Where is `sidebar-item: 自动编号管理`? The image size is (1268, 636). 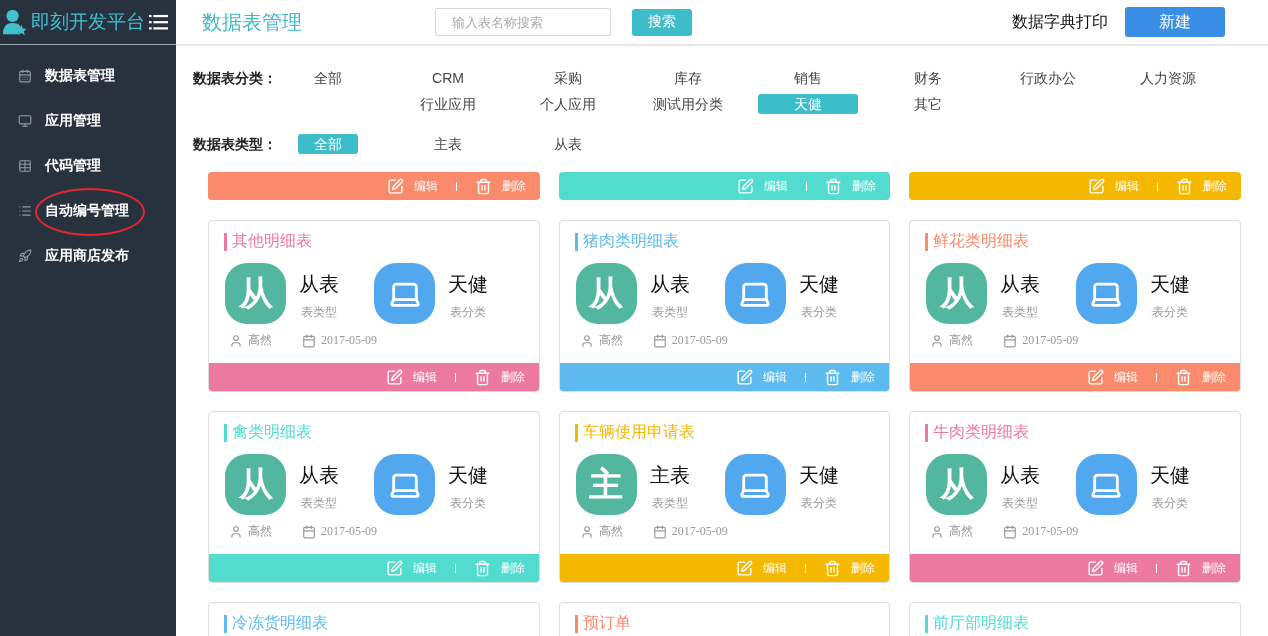 sidebar-item: 自动编号管理 is located at coordinates (88, 210).